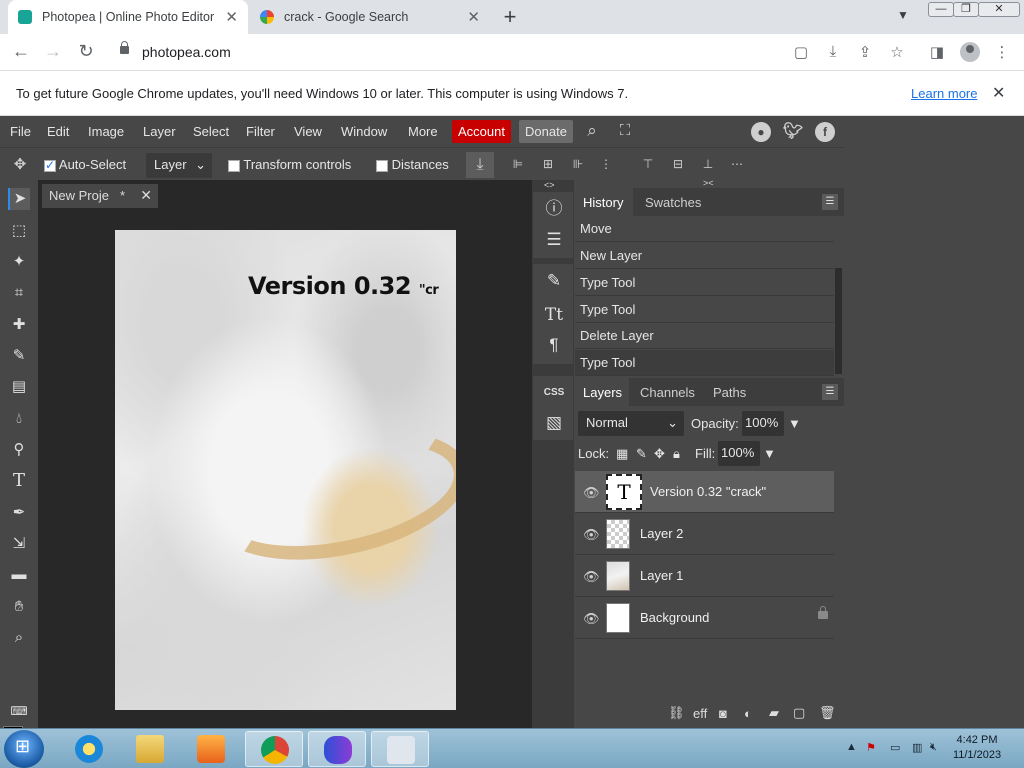  What do you see at coordinates (480, 165) in the screenshot?
I see `download-arrow-icon: ⤓` at bounding box center [480, 165].